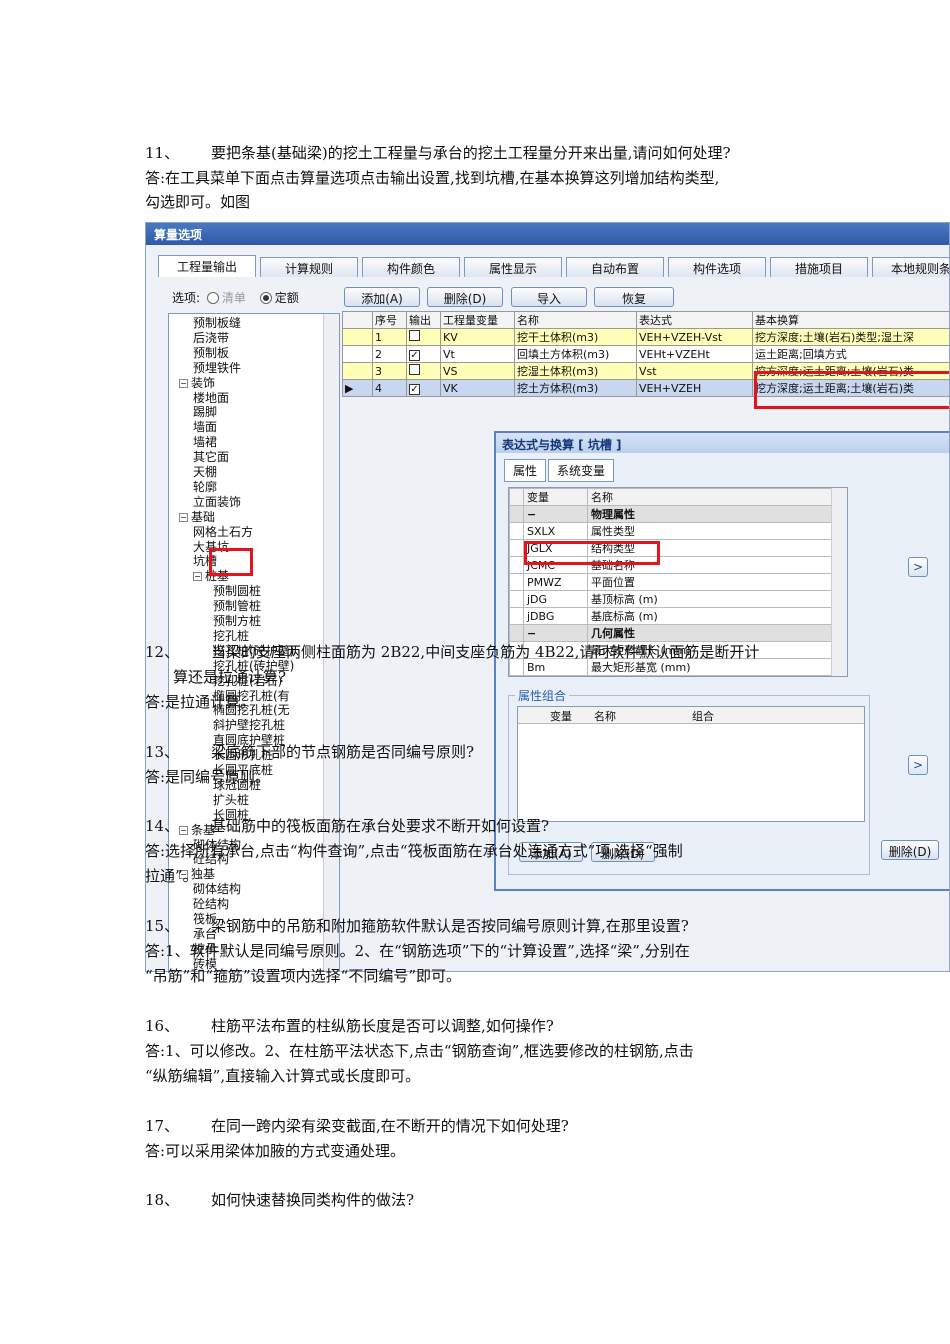 Image resolution: width=950 pixels, height=1344 pixels. I want to click on tree-item-label: 墙面, so click(205, 427).